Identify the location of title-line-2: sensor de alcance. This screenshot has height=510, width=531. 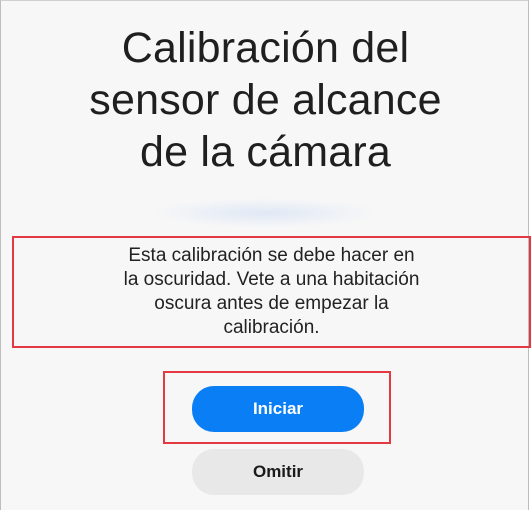
(265, 100).